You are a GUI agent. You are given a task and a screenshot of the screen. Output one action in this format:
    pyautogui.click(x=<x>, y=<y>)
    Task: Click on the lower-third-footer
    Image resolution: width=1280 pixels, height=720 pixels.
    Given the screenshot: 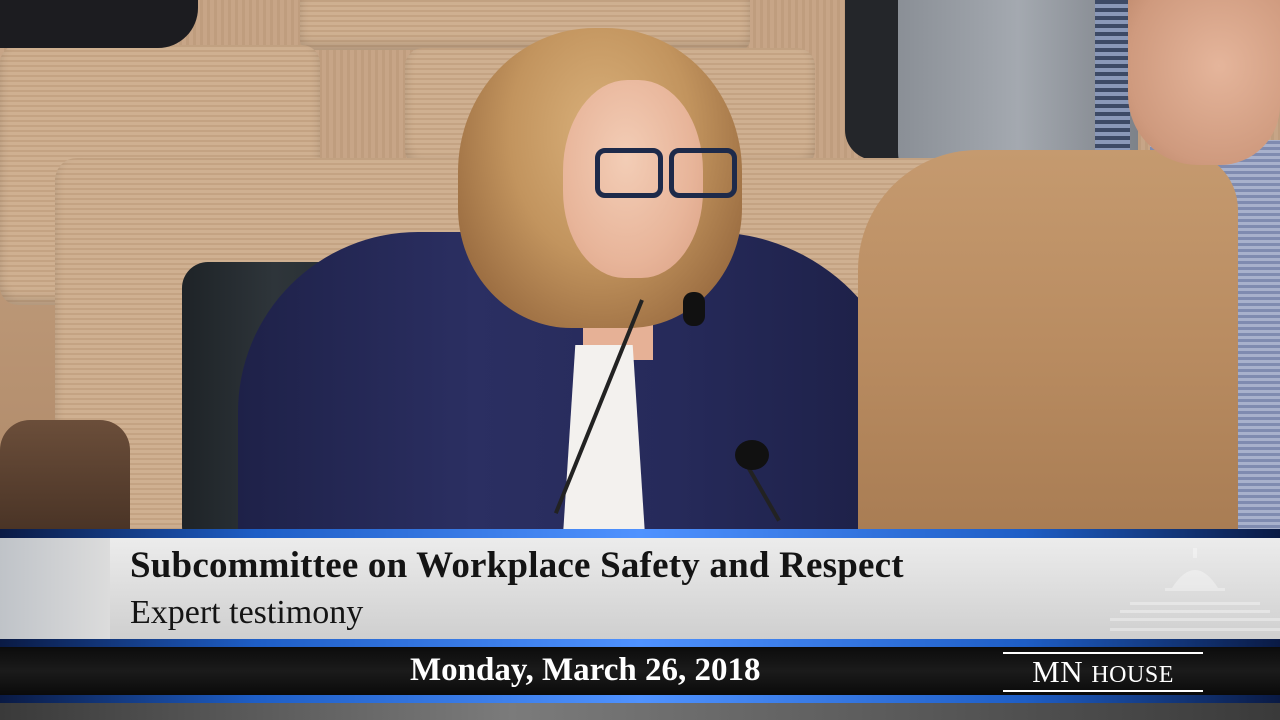 What is the action you would take?
    pyautogui.click(x=640, y=711)
    